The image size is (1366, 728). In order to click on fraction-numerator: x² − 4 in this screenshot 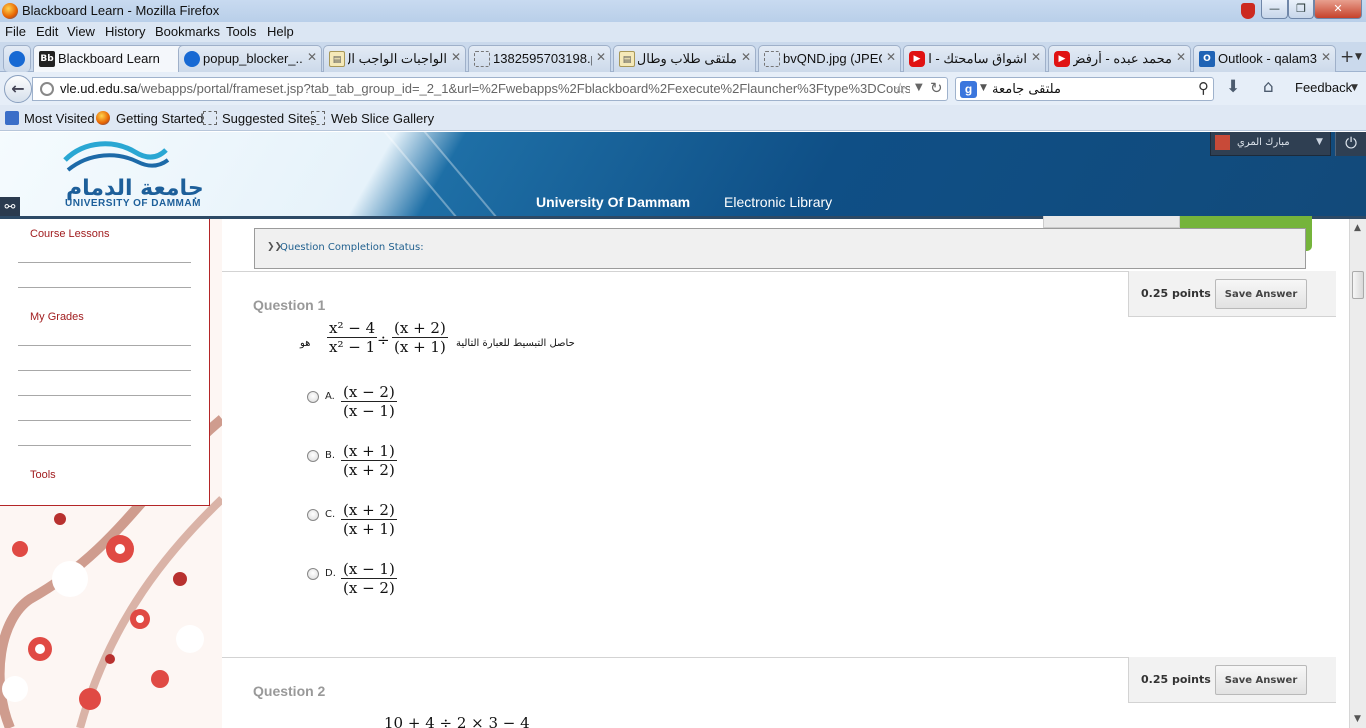, I will do `click(352, 328)`.